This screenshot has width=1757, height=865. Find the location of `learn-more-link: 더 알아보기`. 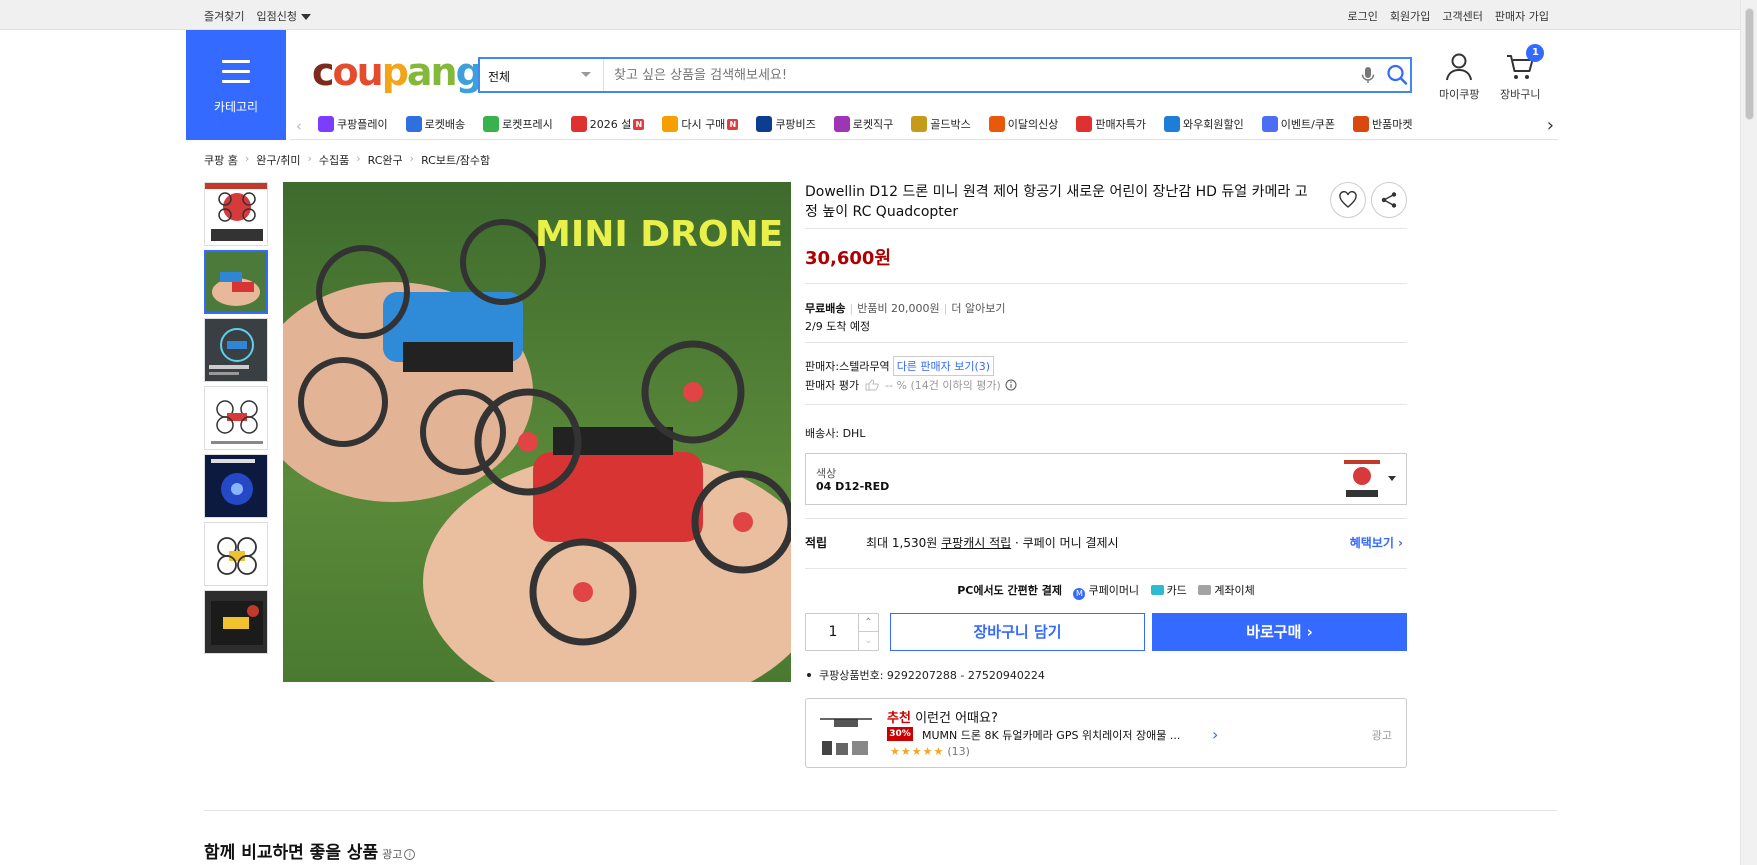

learn-more-link: 더 알아보기 is located at coordinates (978, 308).